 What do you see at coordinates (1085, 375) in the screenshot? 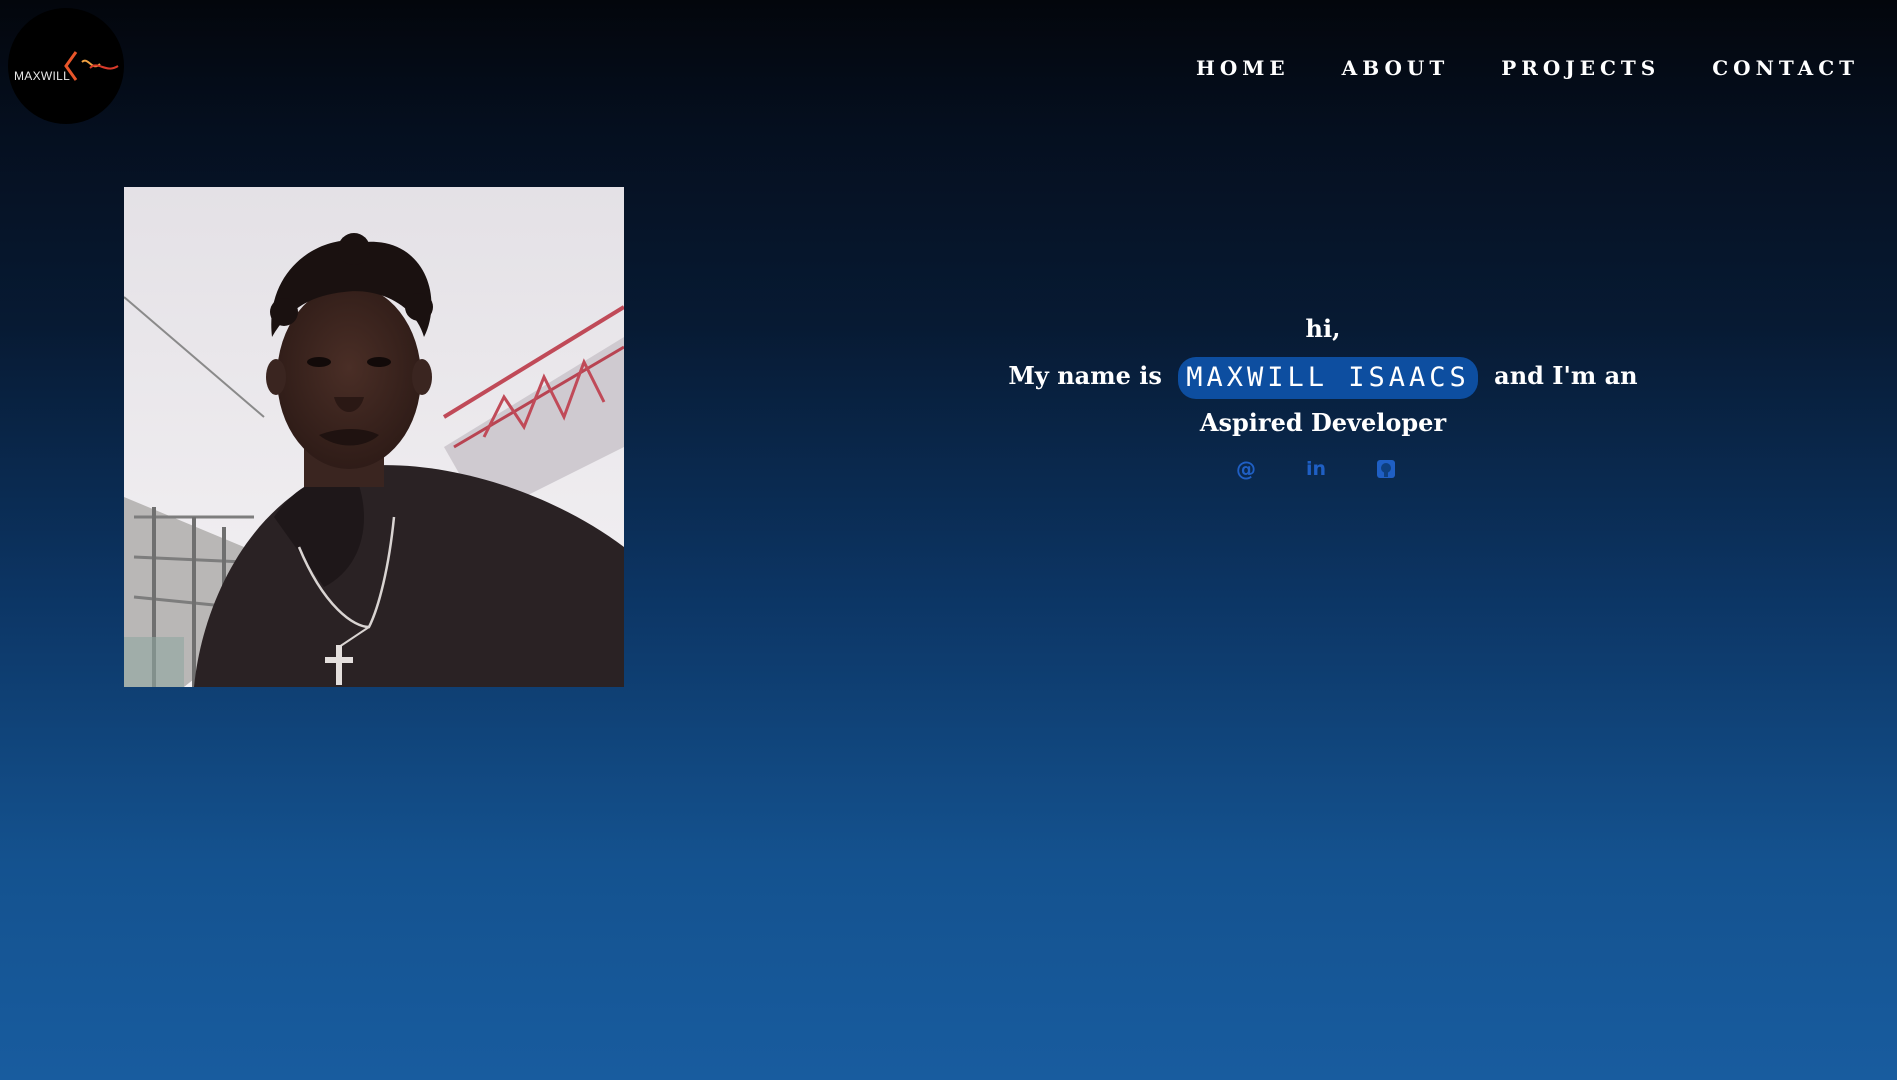
I see `intro-prefix: My name is` at bounding box center [1085, 375].